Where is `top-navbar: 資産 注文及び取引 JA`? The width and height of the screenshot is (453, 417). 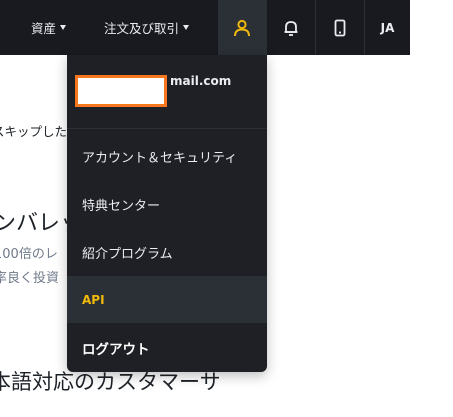 top-navbar: 資産 注文及び取引 JA is located at coordinates (205, 27).